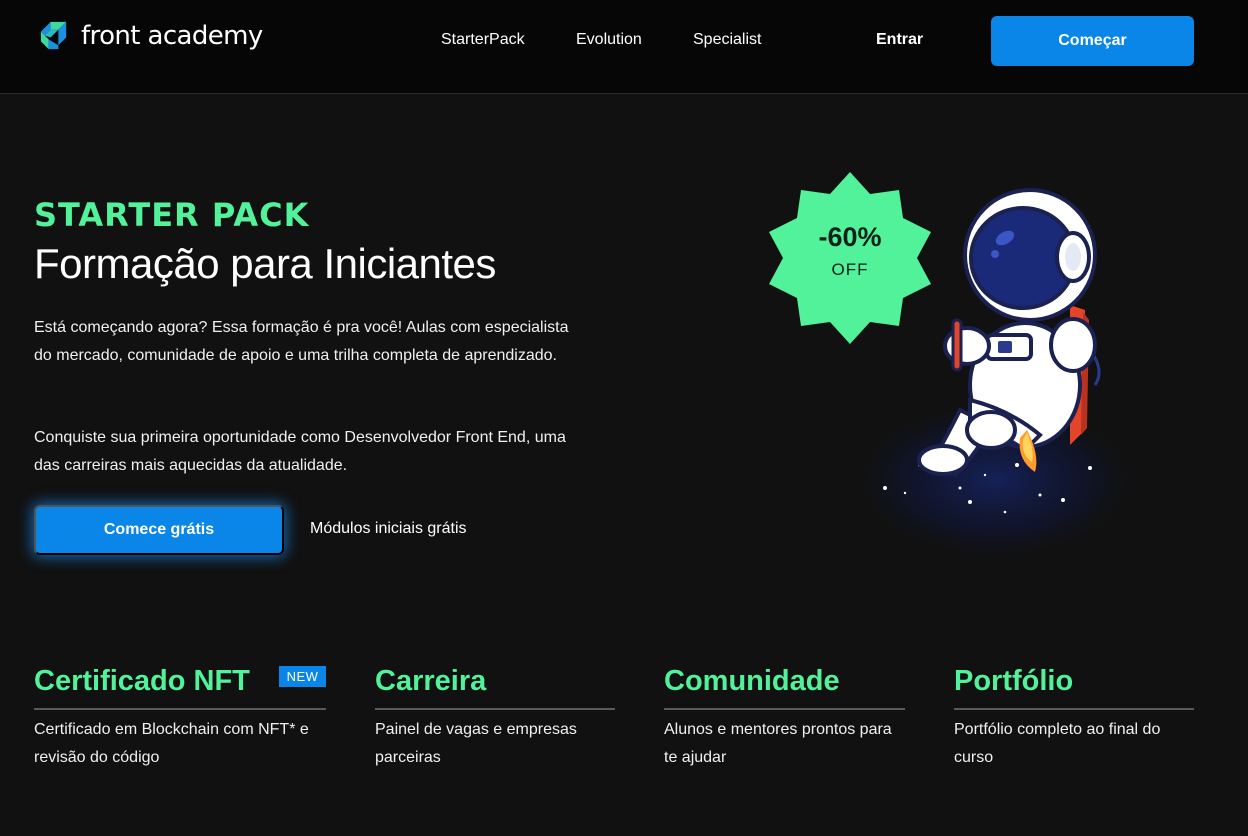 The height and width of the screenshot is (836, 1248). I want to click on logo: front academy, so click(150, 35).